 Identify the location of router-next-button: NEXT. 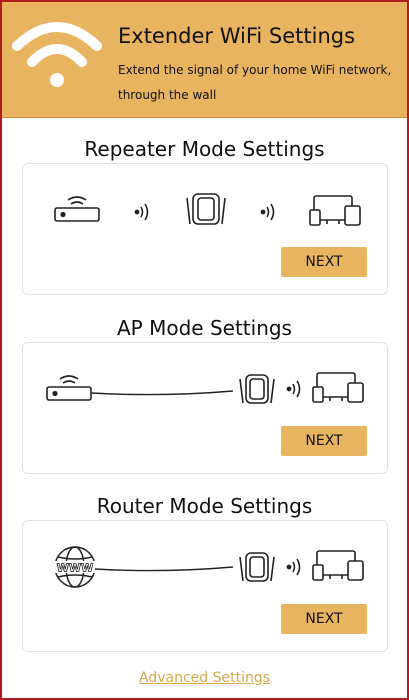
(324, 619).